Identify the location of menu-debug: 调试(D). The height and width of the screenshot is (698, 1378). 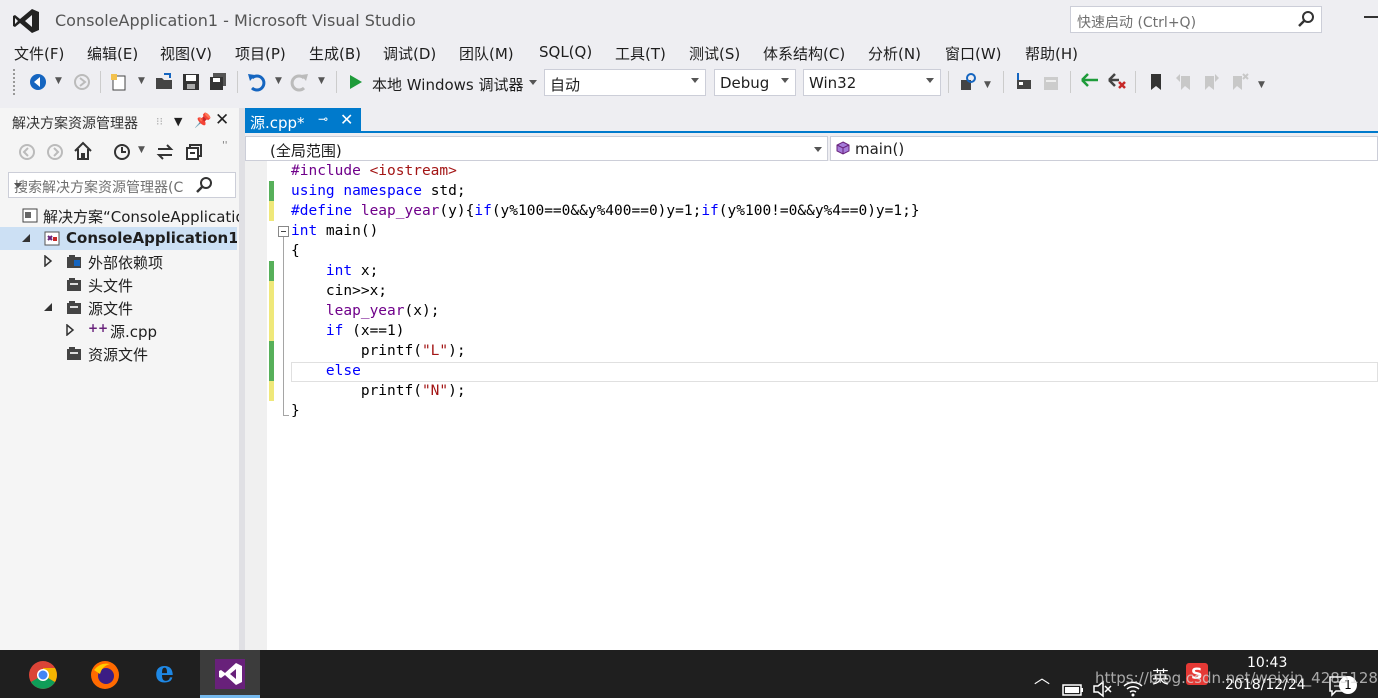
(409, 53).